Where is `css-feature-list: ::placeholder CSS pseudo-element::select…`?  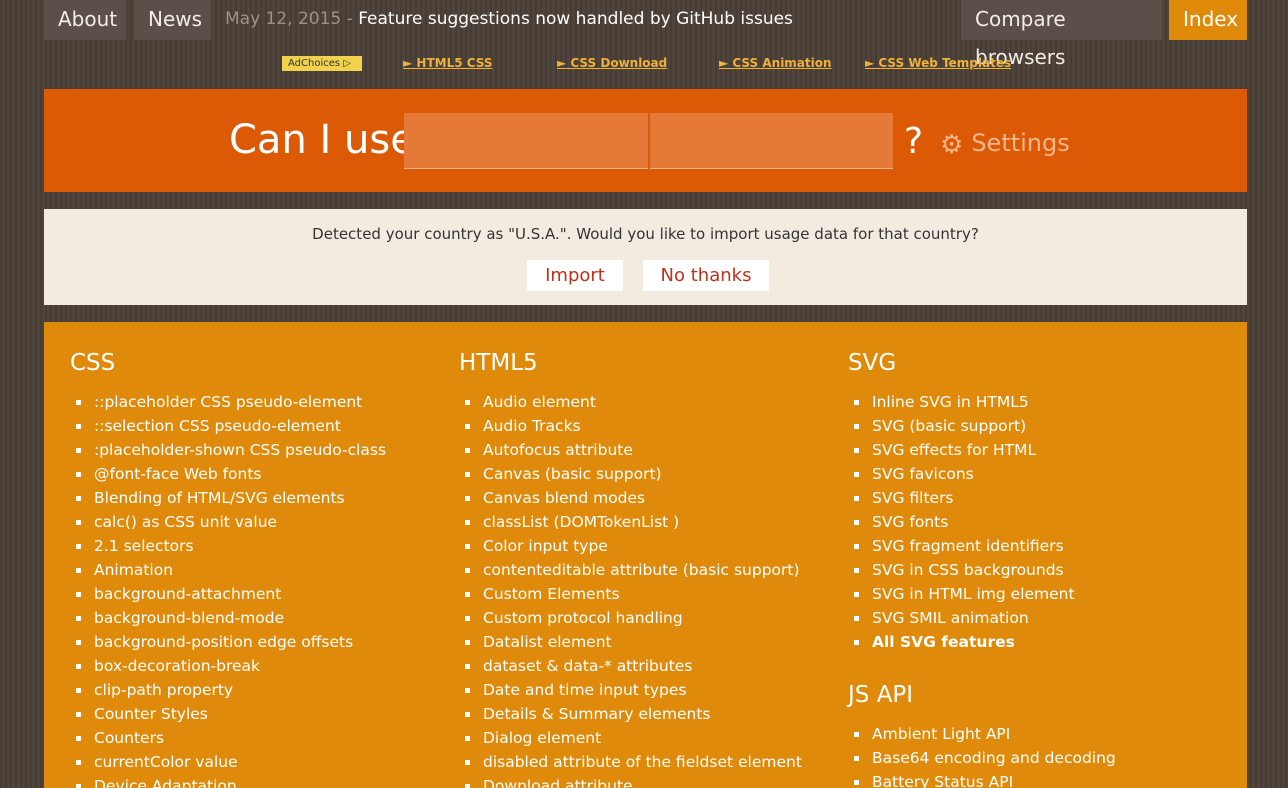 css-feature-list: ::placeholder CSS pseudo-element::select… is located at coordinates (250, 589).